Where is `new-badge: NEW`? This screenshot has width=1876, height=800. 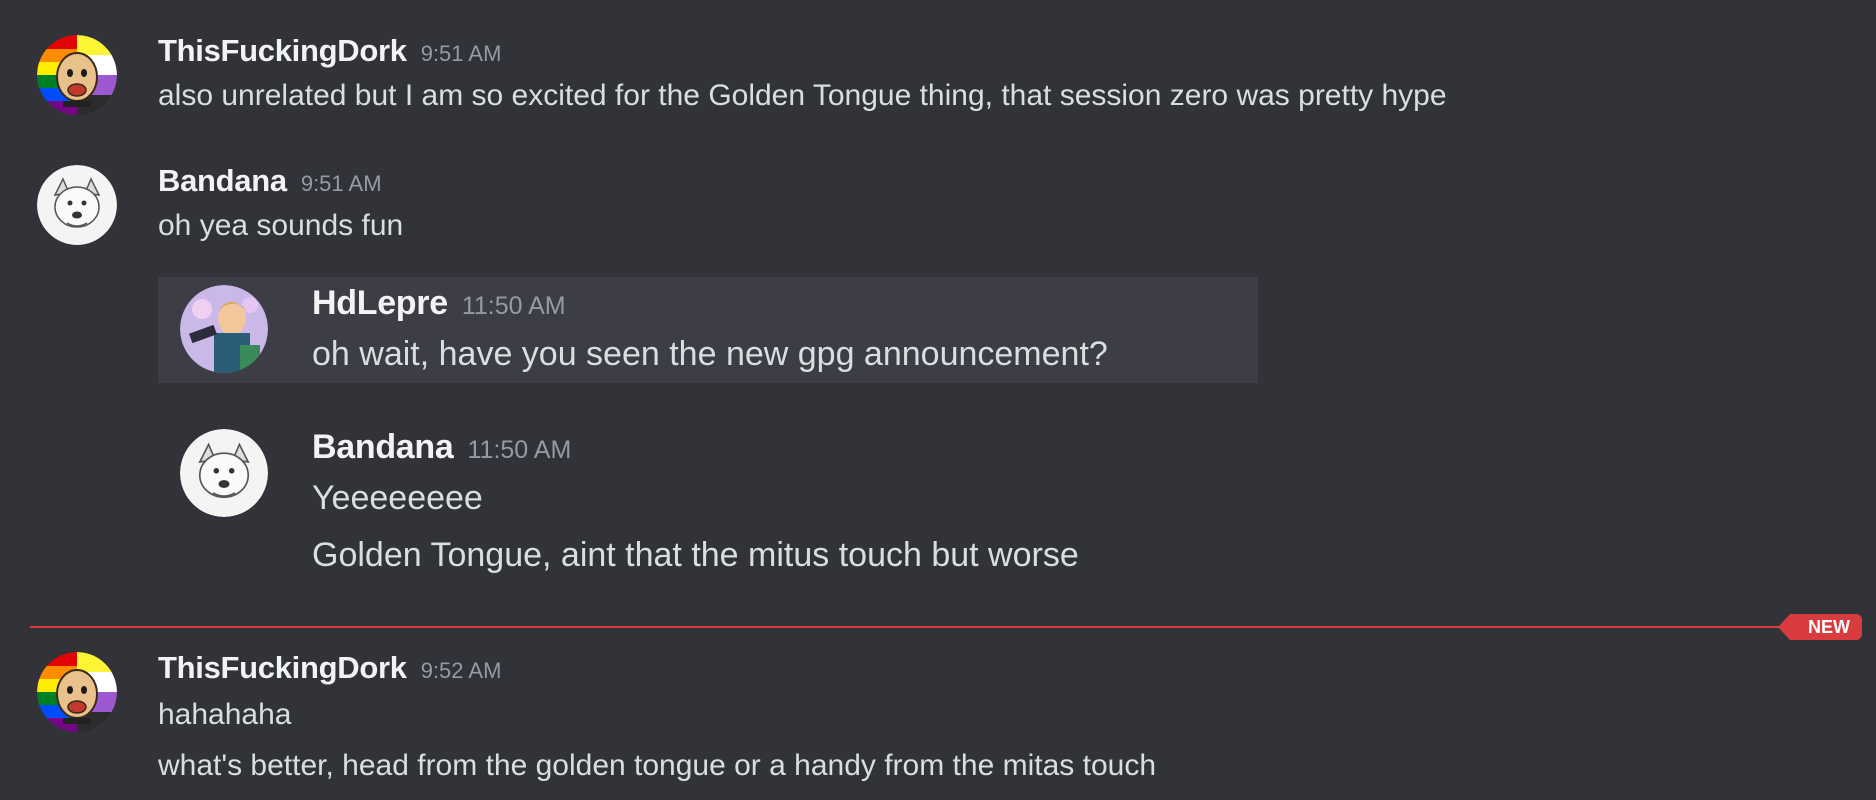 new-badge: NEW is located at coordinates (1820, 627).